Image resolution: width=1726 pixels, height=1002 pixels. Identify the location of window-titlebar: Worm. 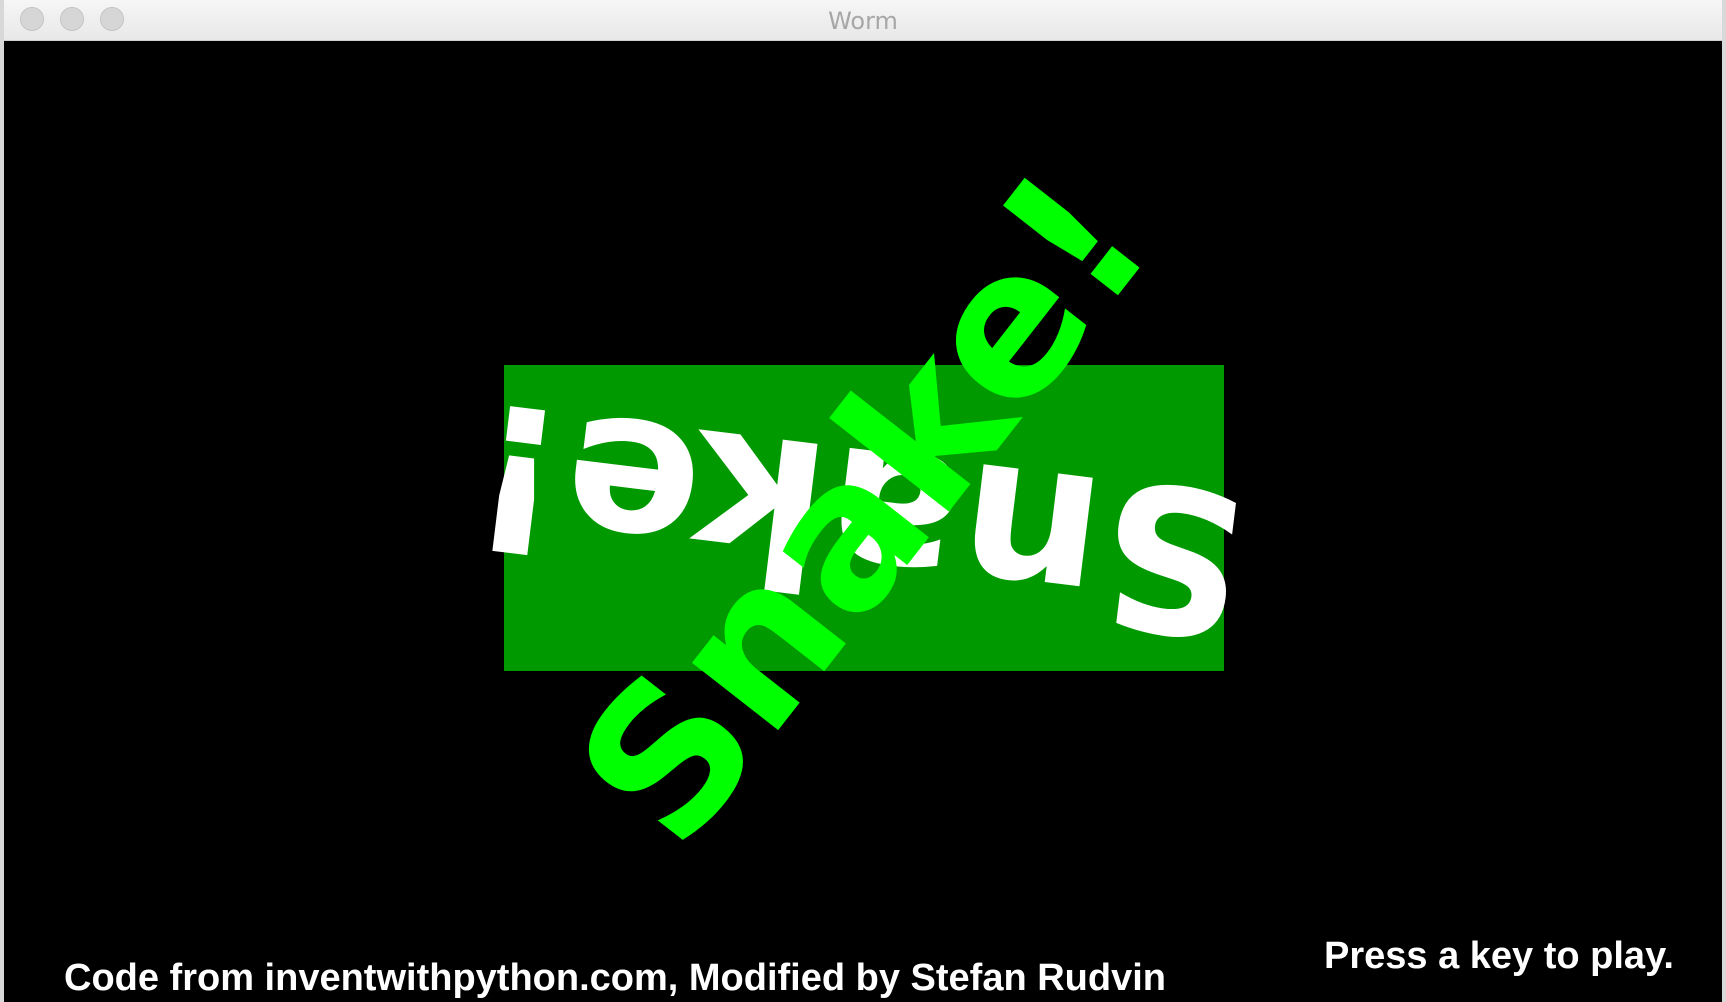
(863, 20).